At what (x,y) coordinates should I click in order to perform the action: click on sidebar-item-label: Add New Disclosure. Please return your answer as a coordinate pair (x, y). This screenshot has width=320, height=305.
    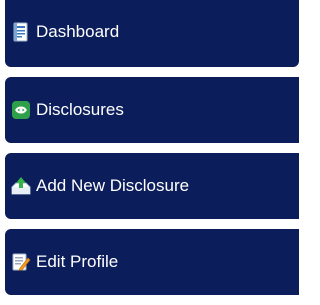
    Looking at the image, I should click on (113, 185).